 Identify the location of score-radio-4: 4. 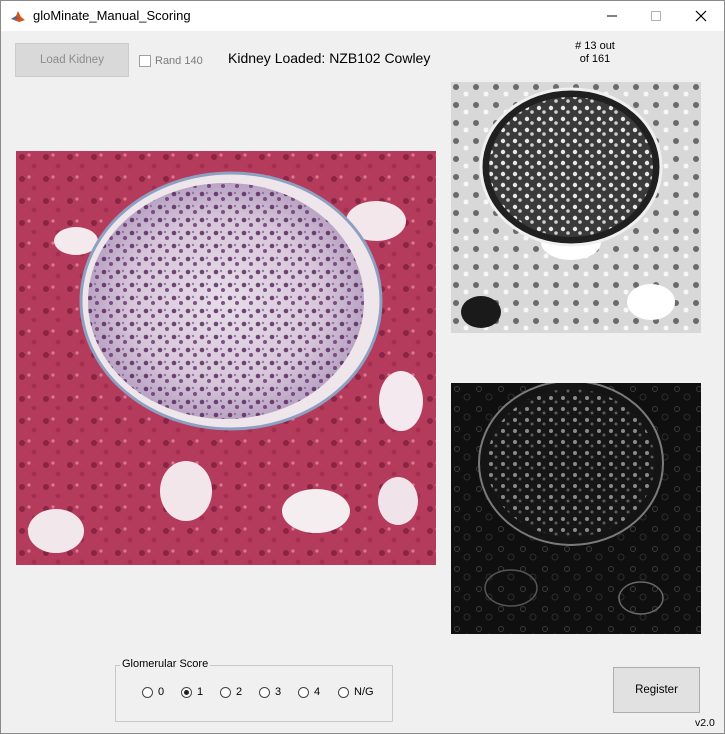
(309, 692).